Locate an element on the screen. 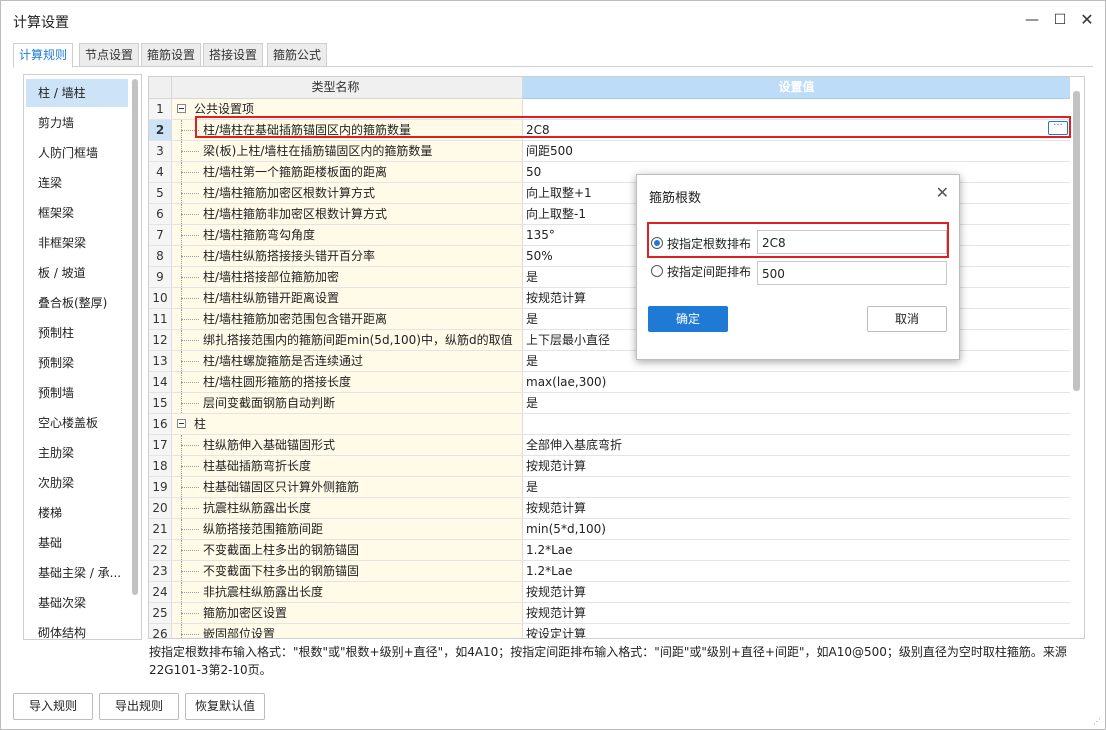 This screenshot has width=1106, height=730. type-name-cell: 柱/墙柱纵筋搭接接头错开百分率 is located at coordinates (347, 256).